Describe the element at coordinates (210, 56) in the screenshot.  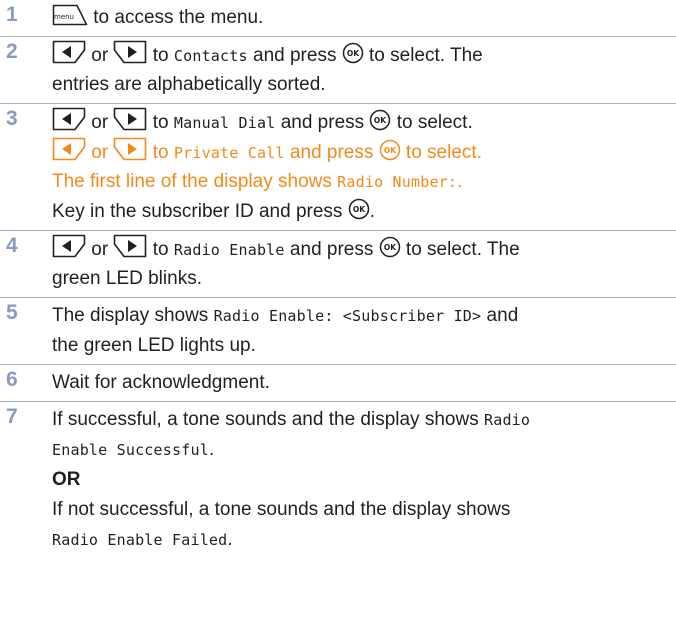
I see `display-text: Contacts` at that location.